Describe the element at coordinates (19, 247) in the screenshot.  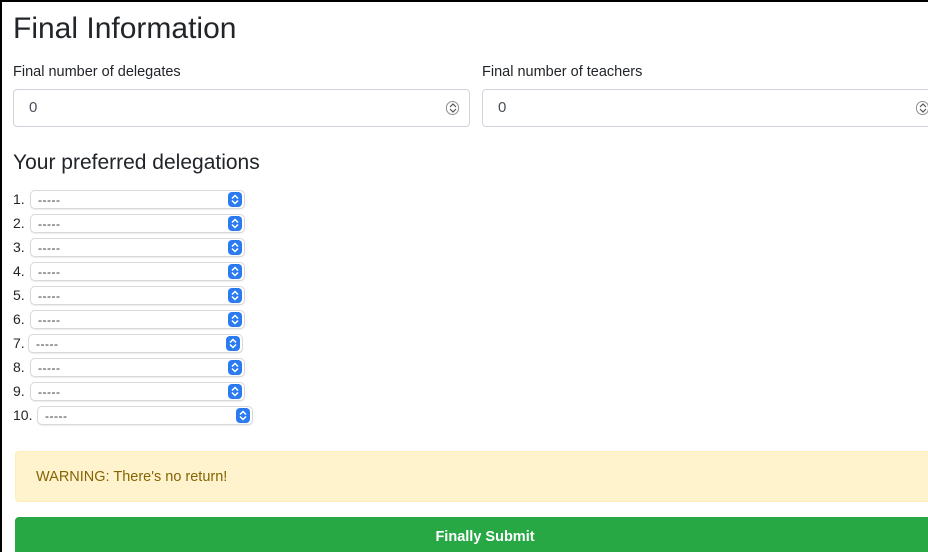
I see `preference-number: 3.` at that location.